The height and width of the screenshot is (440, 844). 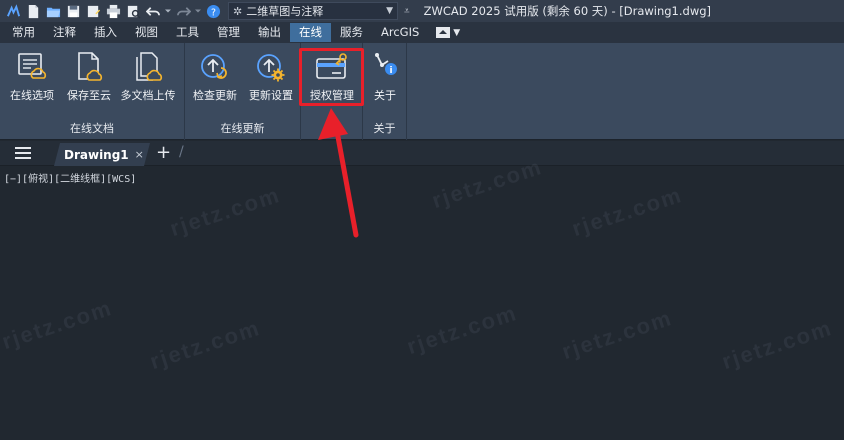 I want to click on open-folder-icon, so click(x=53, y=11).